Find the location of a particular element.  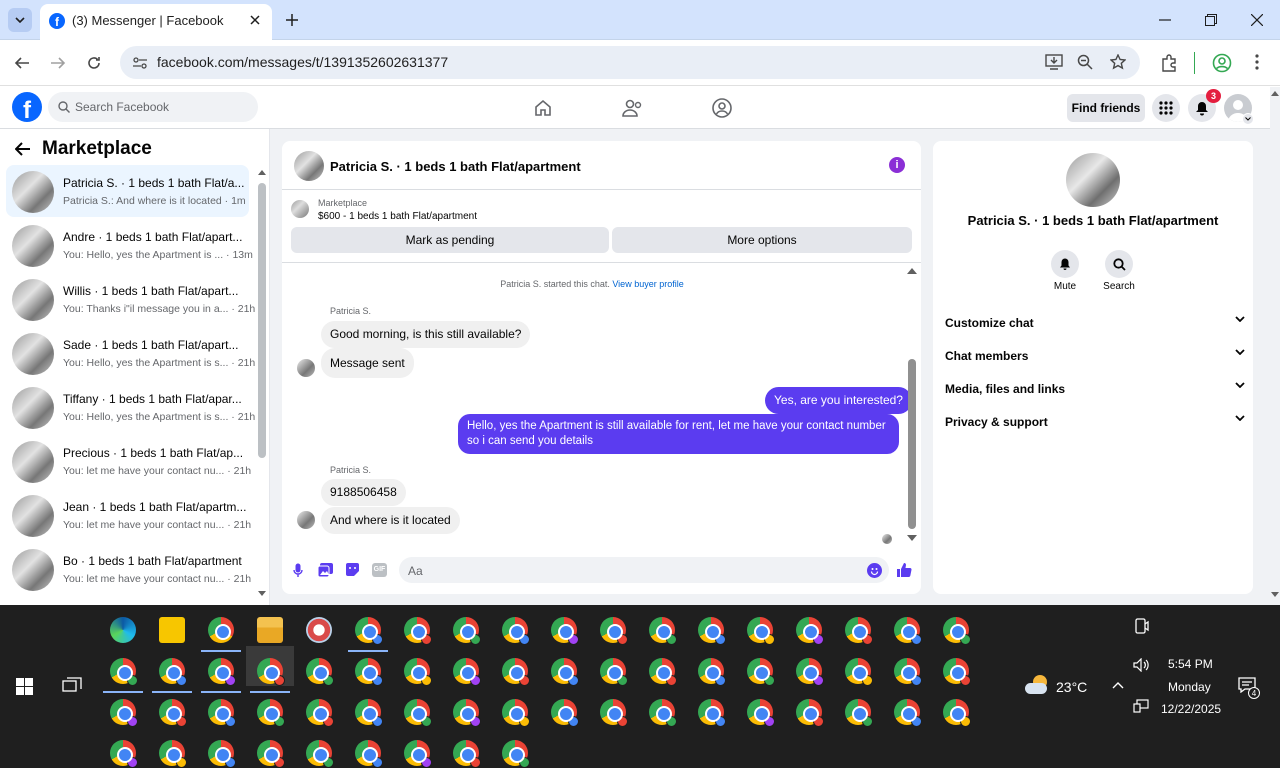

gif-icon: GIF is located at coordinates (379, 570).